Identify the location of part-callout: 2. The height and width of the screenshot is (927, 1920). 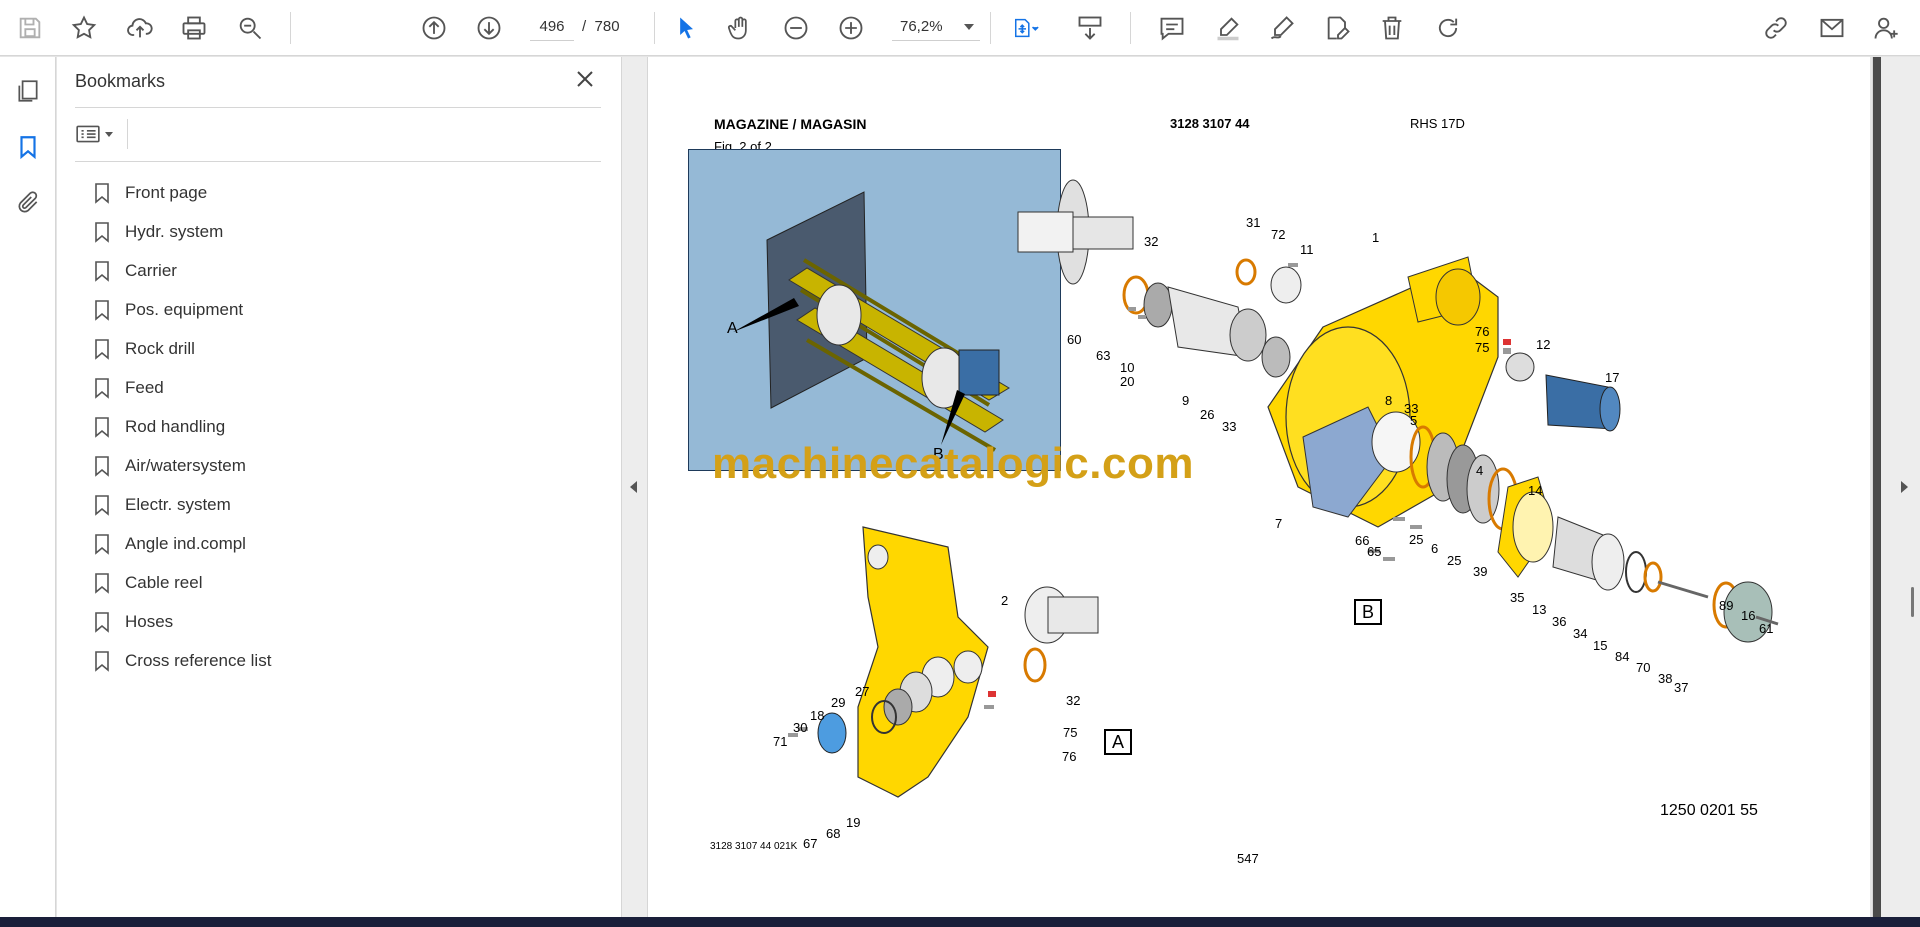
(1005, 600).